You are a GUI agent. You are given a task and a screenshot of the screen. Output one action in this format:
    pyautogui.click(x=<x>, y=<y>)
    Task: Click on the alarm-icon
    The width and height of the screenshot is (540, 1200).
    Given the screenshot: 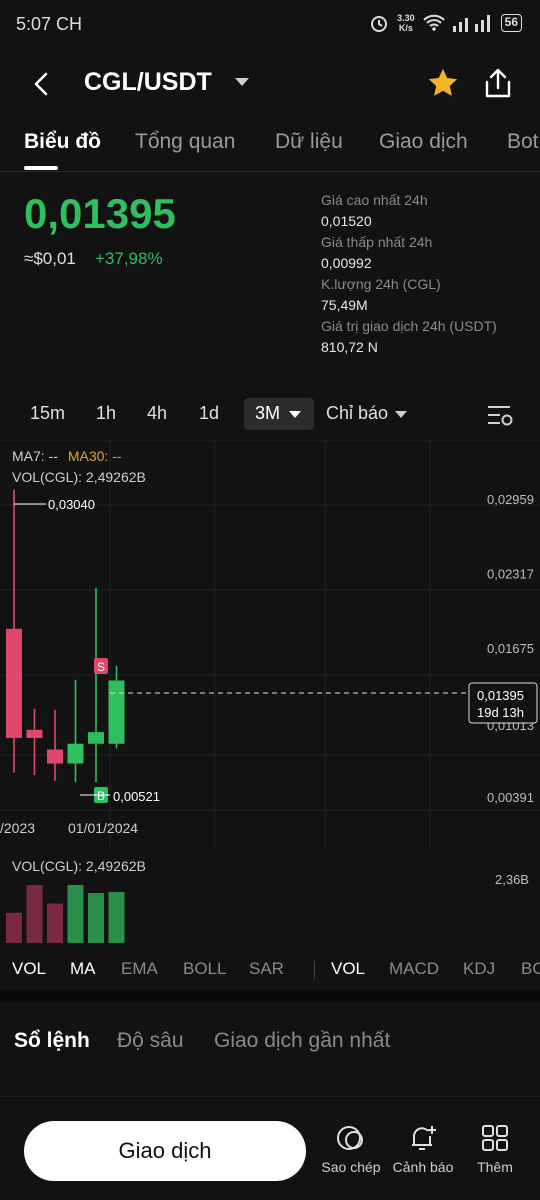 What is the action you would take?
    pyautogui.click(x=379, y=24)
    